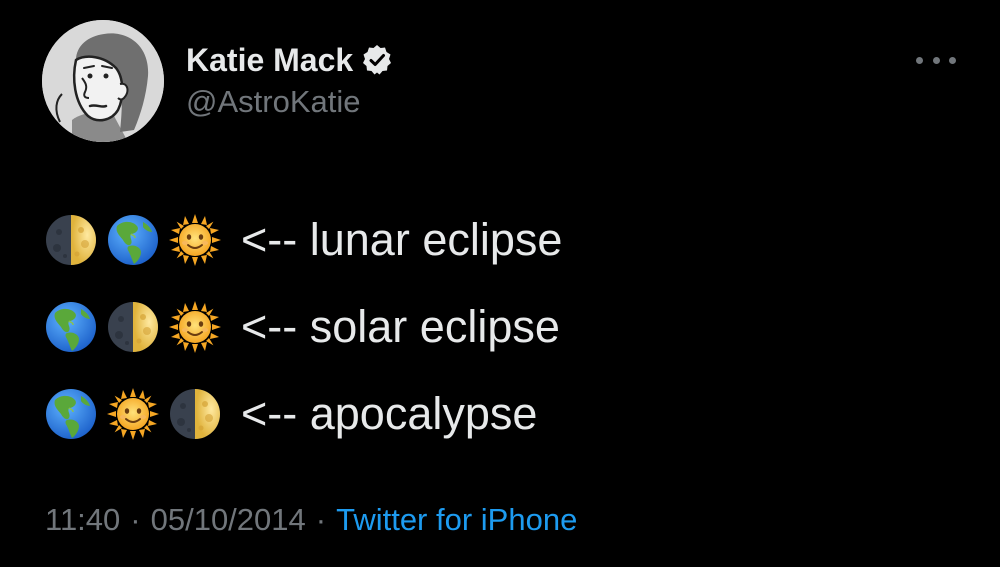  Describe the element at coordinates (228, 519) in the screenshot. I see `tweet-date: 05/10/2014` at that location.